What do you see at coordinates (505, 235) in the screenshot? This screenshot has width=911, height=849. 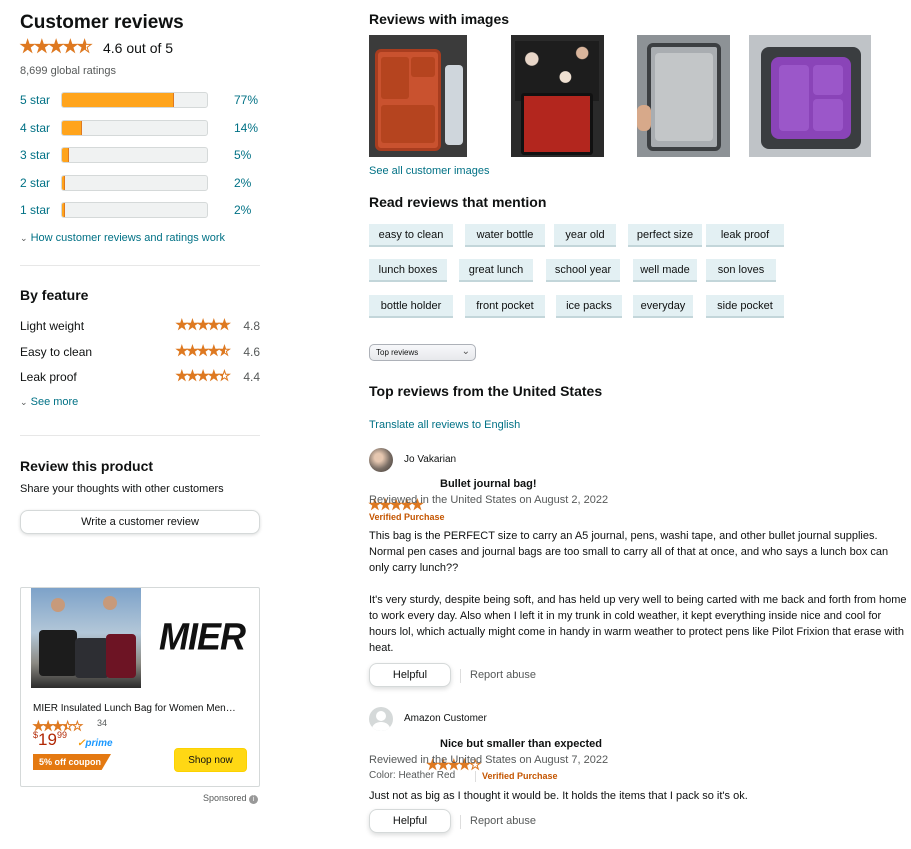 I see `mention-chip: water bottle` at bounding box center [505, 235].